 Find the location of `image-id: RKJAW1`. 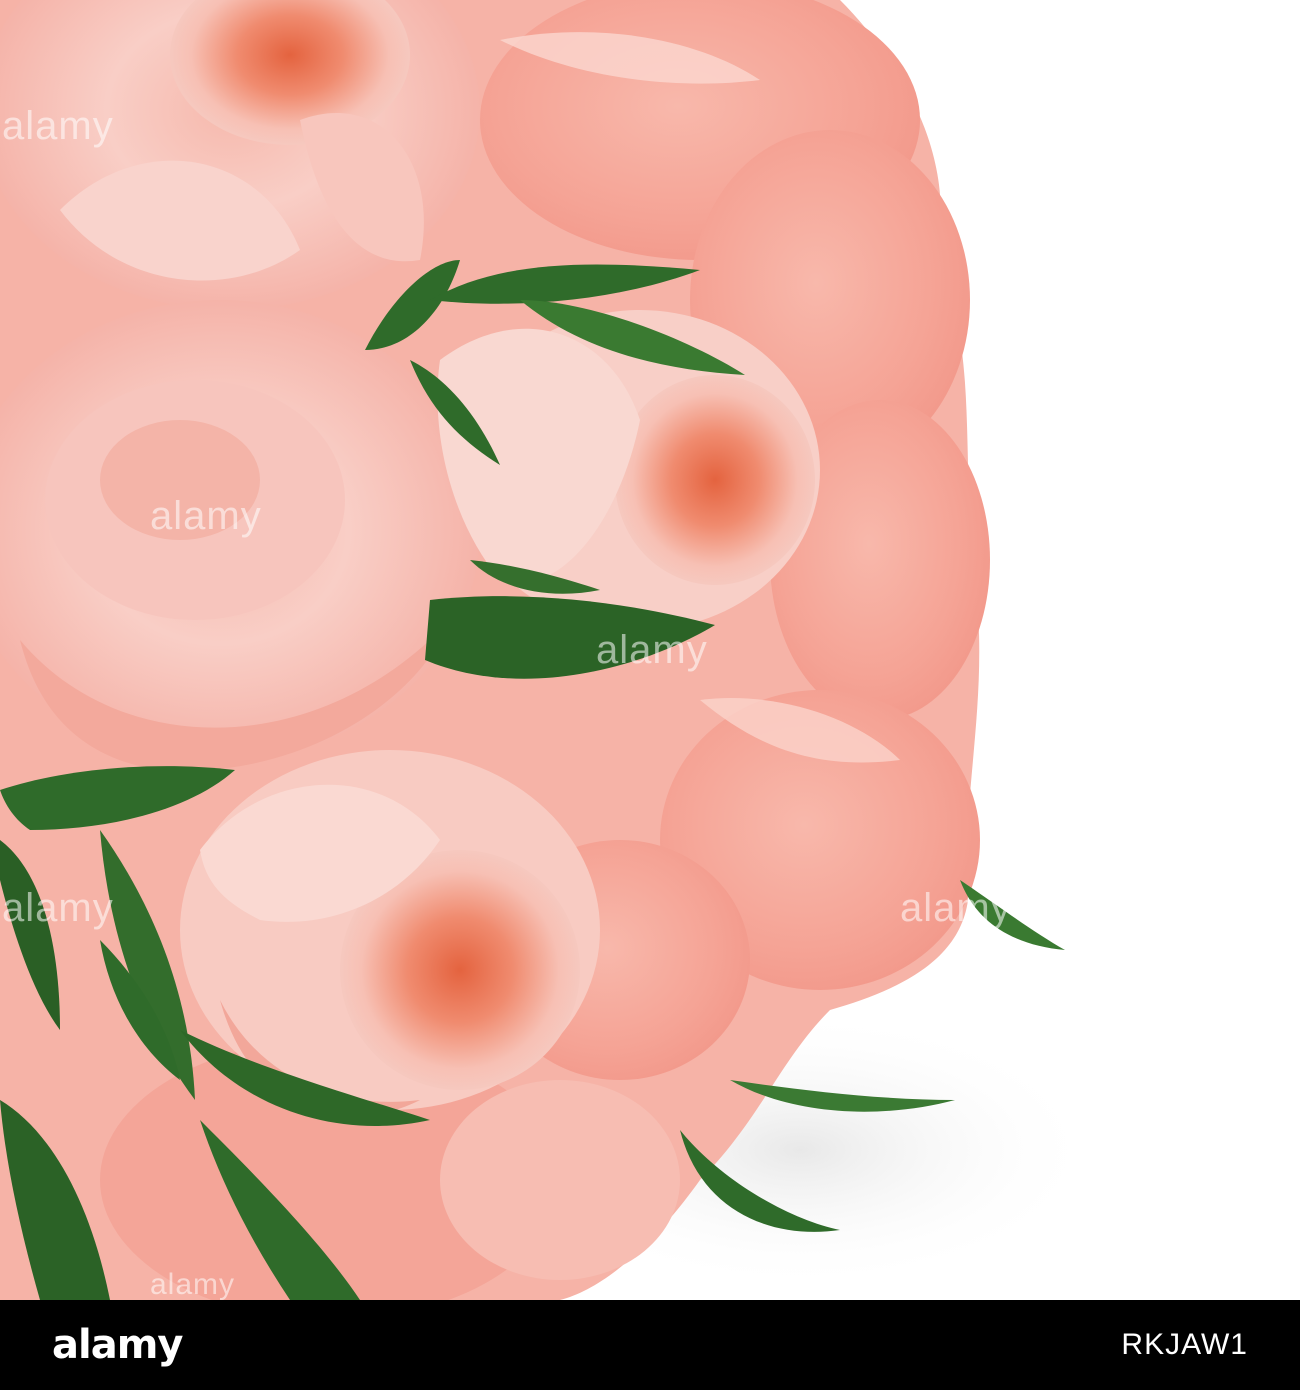

image-id: RKJAW1 is located at coordinates (1184, 1344).